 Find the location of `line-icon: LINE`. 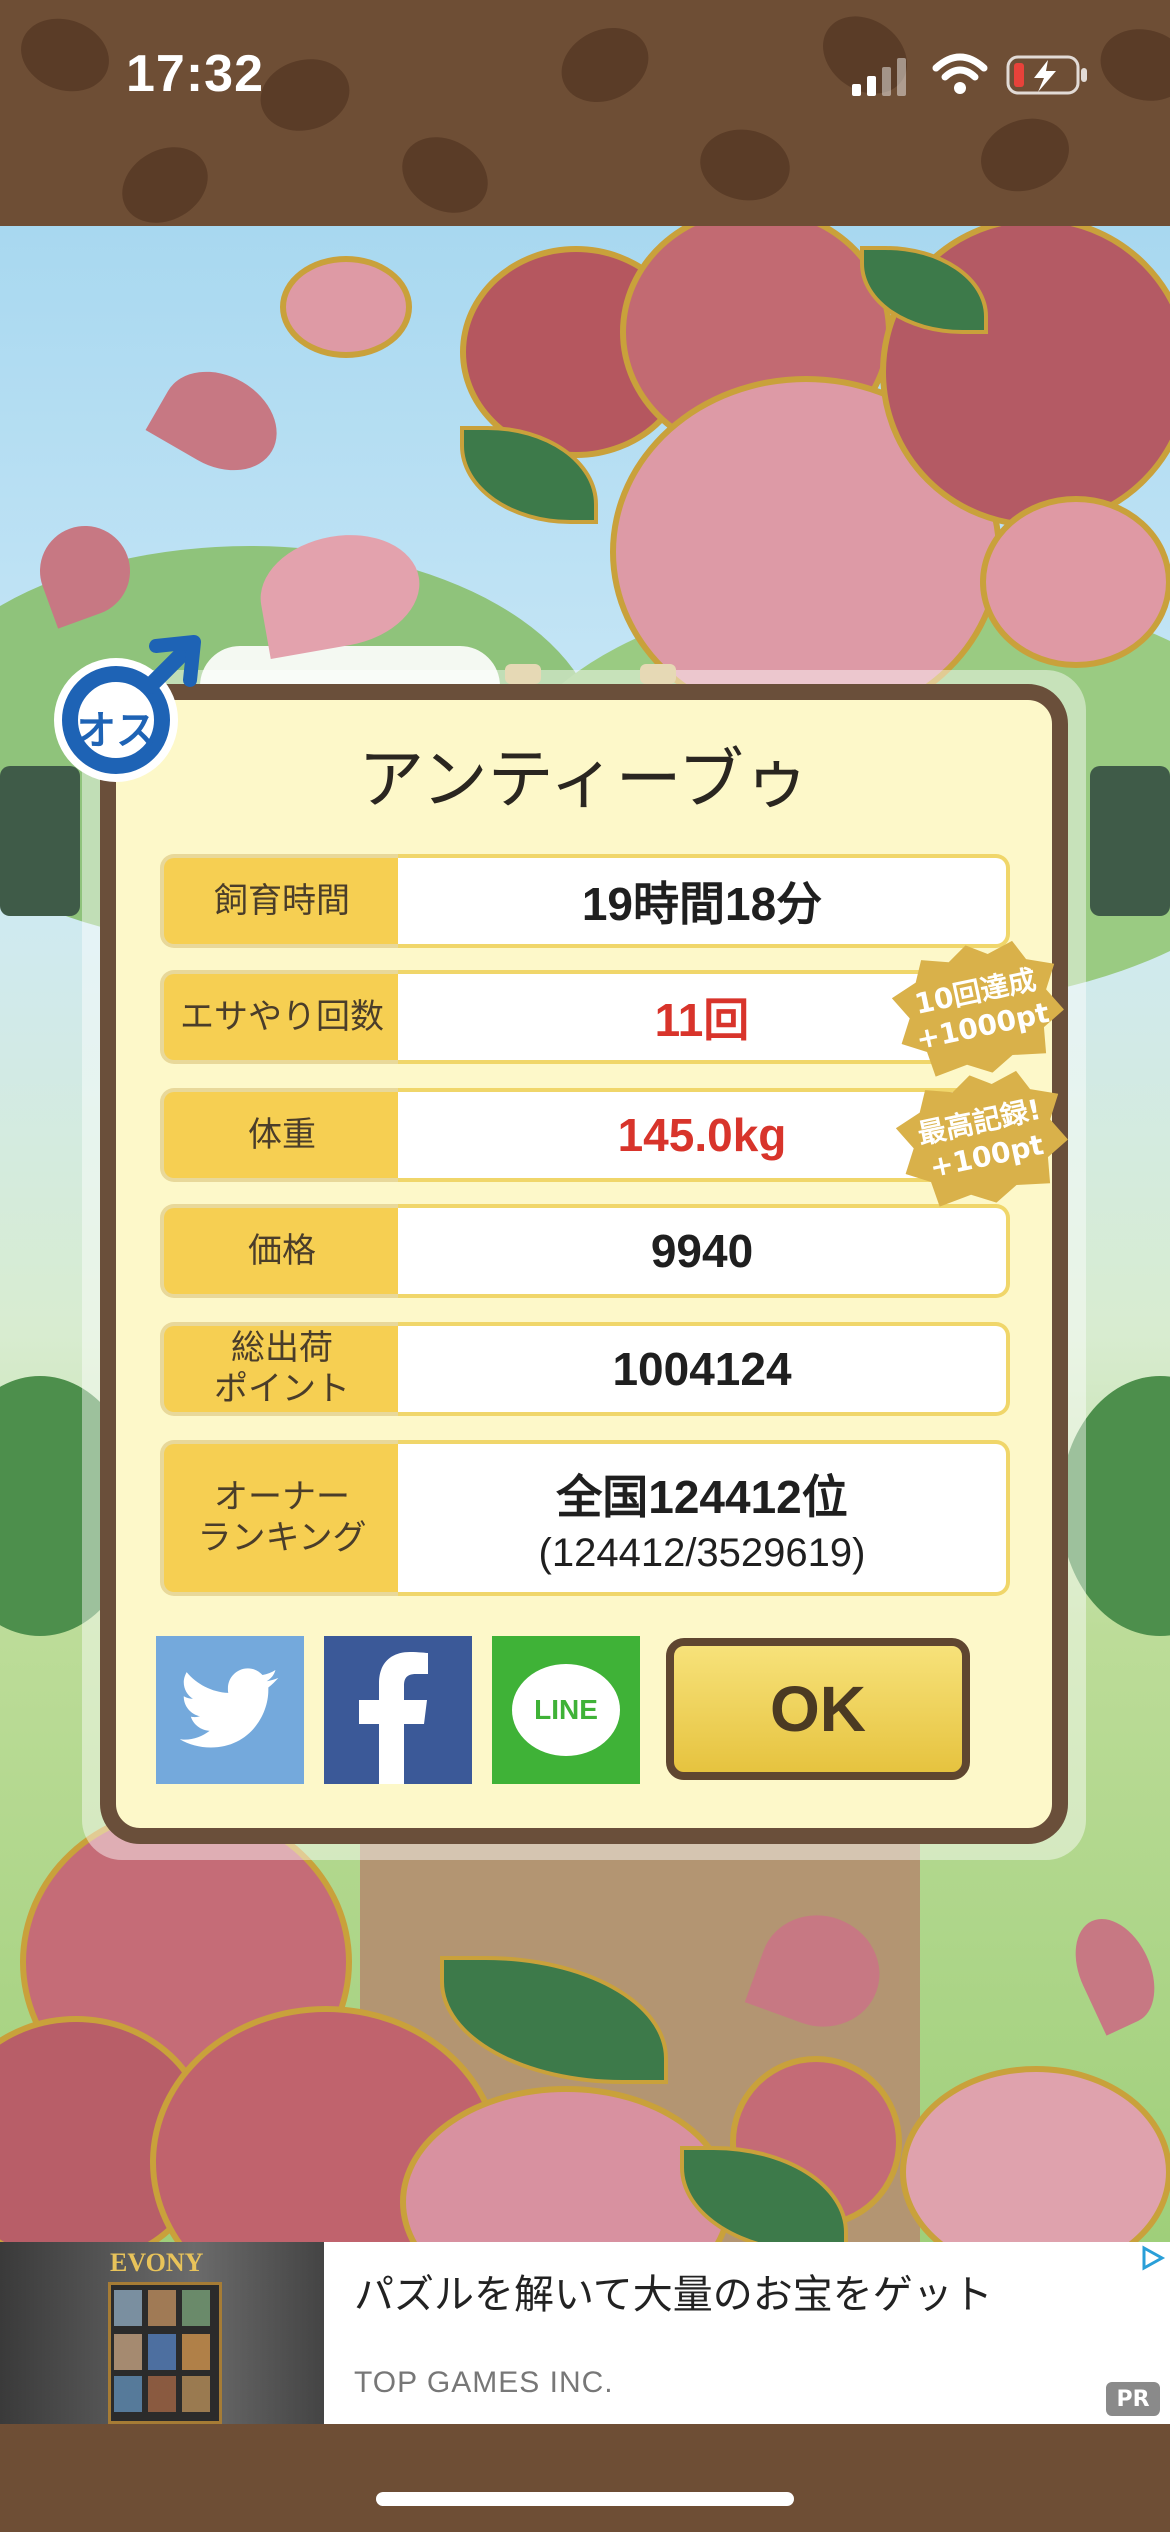

line-icon: LINE is located at coordinates (566, 1710).